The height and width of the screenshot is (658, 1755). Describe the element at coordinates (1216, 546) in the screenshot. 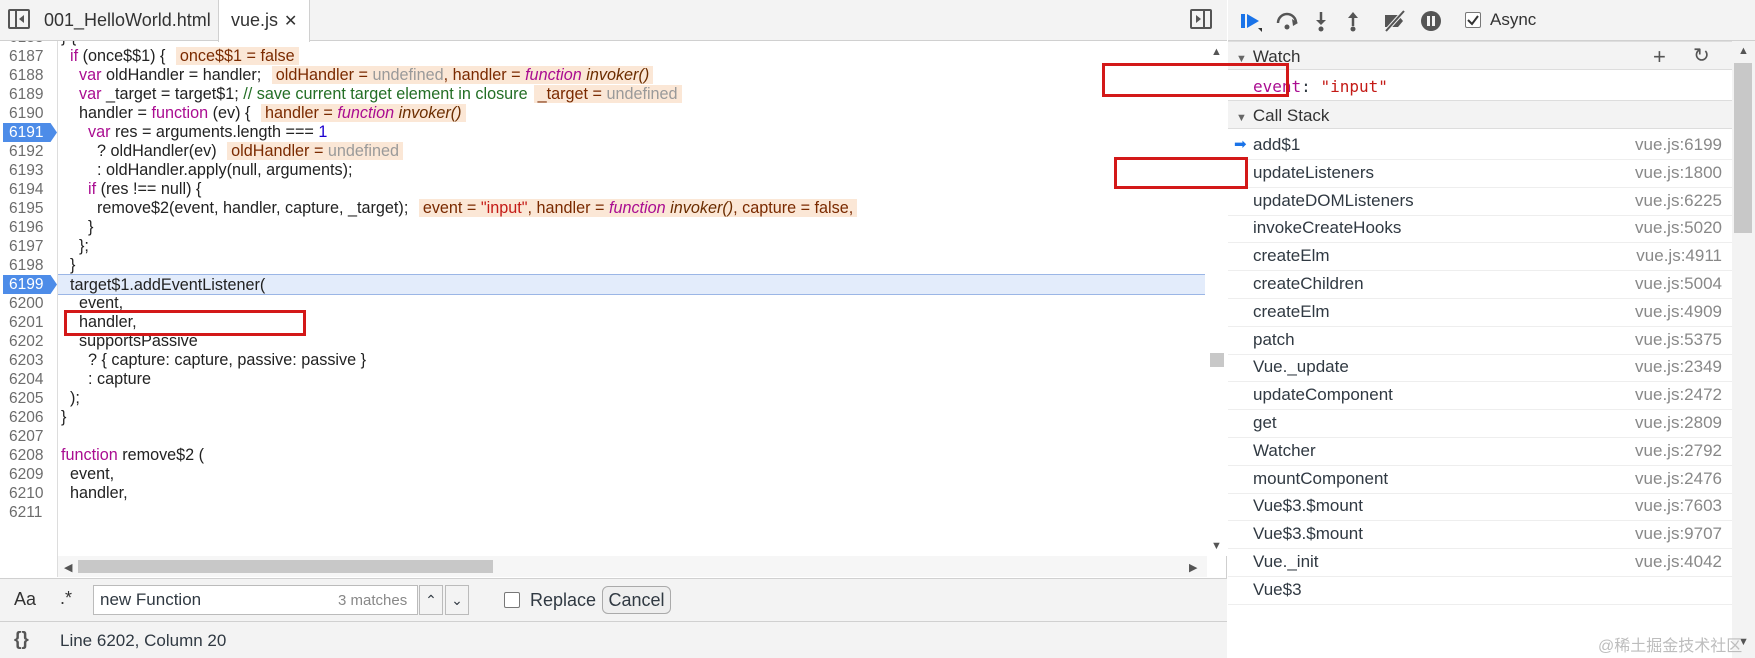

I see `scroll-down-icon: ▼` at that location.